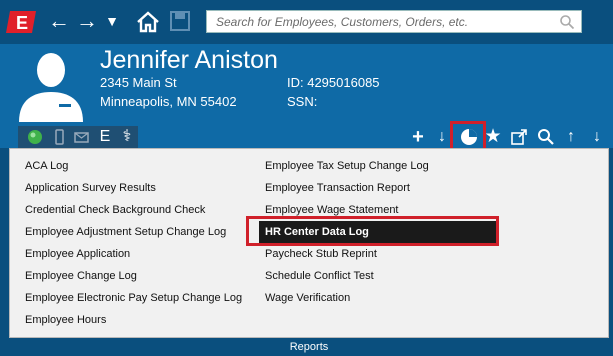  I want to click on menu-item-aca-log: ACA Log, so click(130, 166).